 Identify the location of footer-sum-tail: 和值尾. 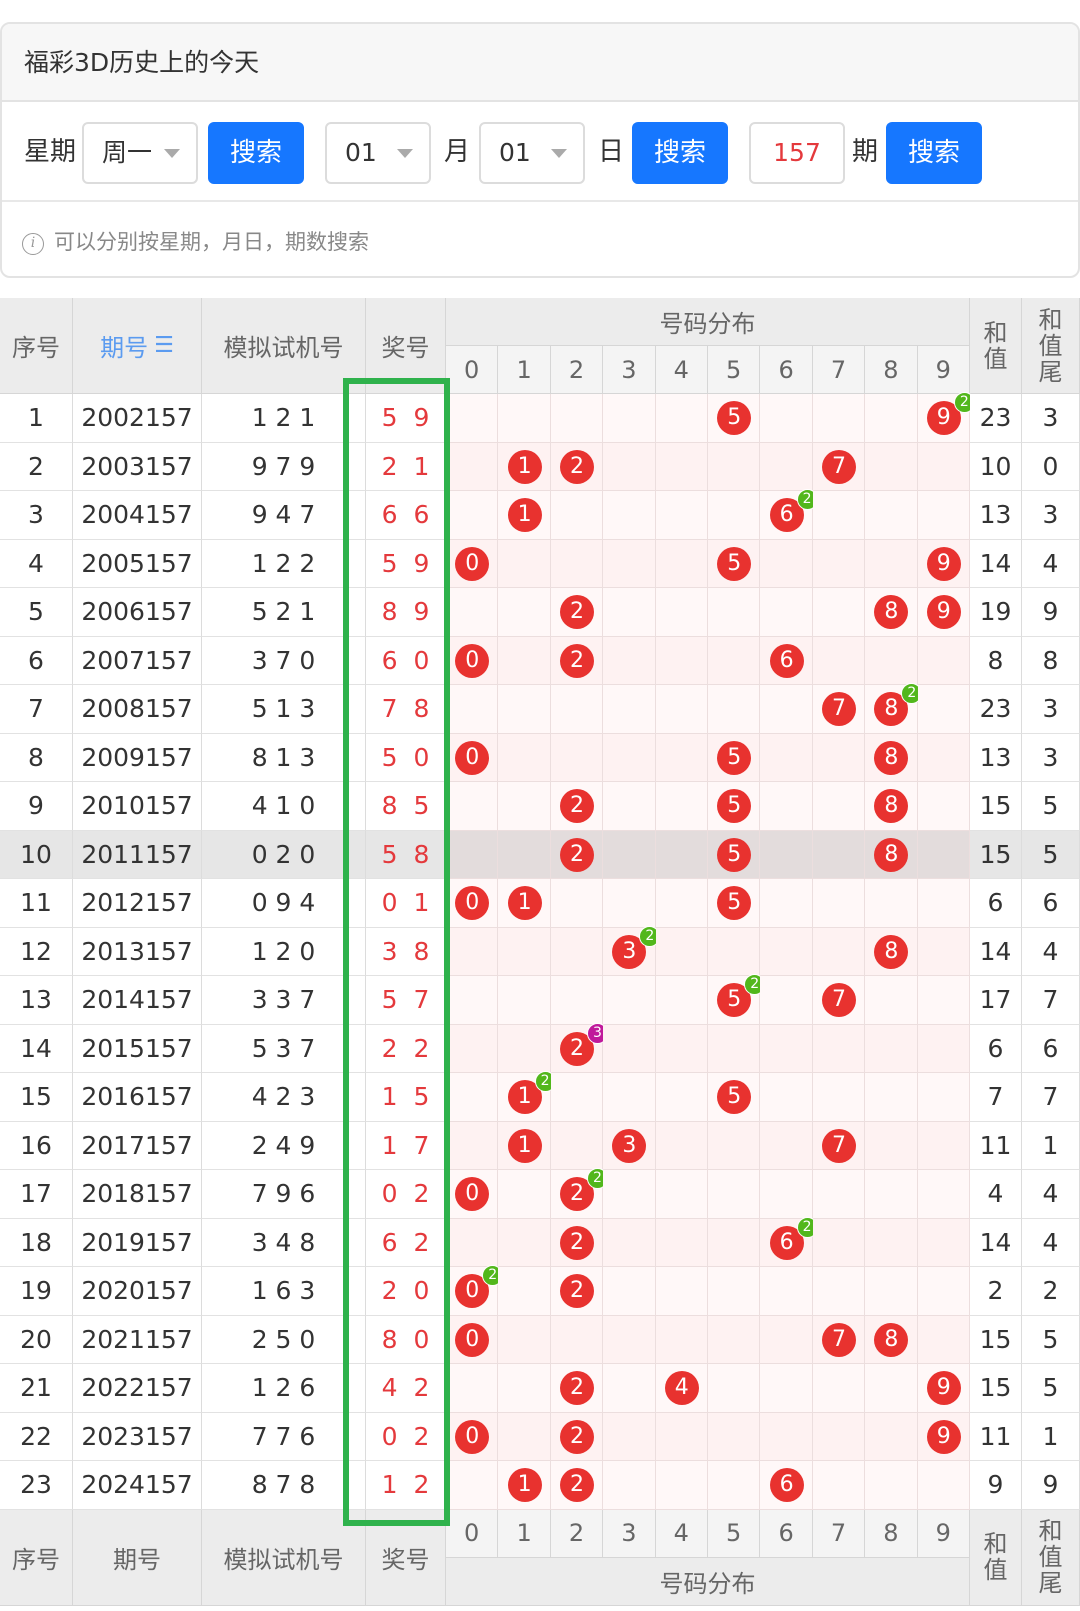
(1051, 1557).